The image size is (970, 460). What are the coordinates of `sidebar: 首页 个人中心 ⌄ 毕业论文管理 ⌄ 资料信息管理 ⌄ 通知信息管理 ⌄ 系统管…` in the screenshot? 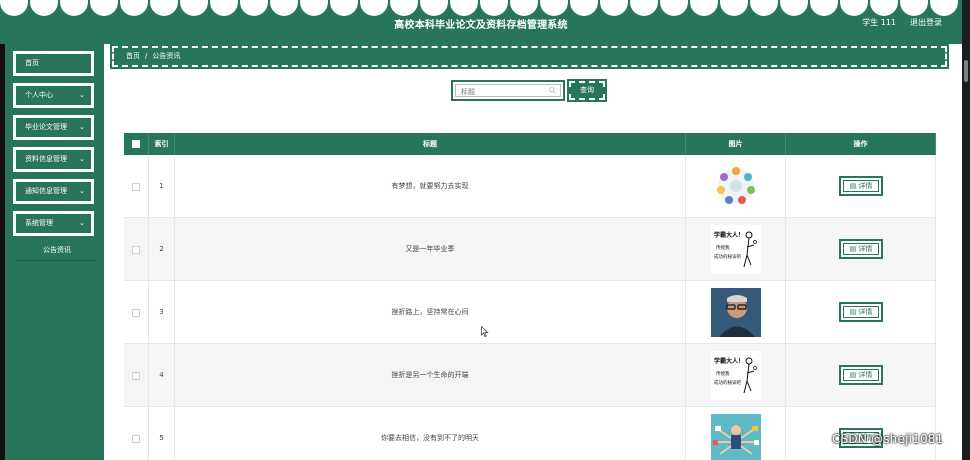 It's located at (54, 252).